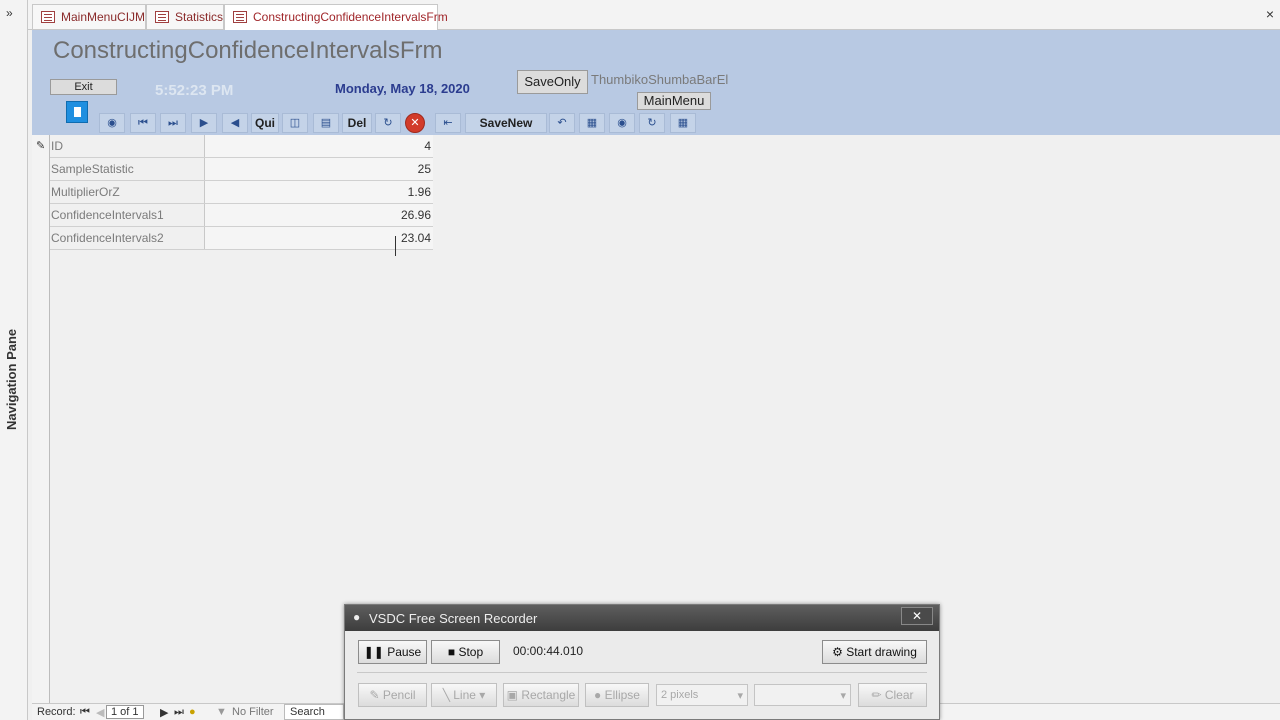 The image size is (1280, 720). I want to click on close-icon: ✕, so click(917, 616).